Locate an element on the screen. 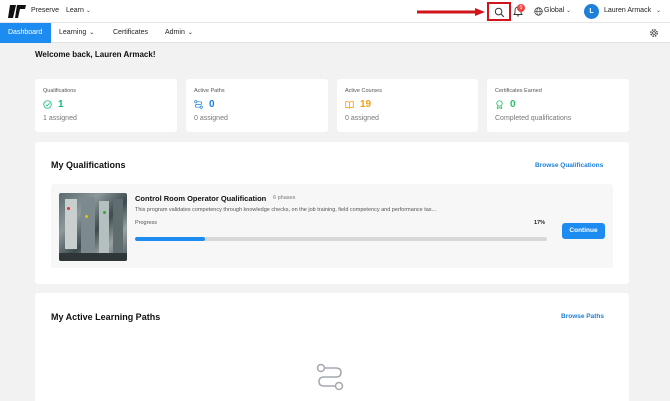 The image size is (670, 401). stat-card-qualifications: Qualifications 1 1 assigned is located at coordinates (106, 105).